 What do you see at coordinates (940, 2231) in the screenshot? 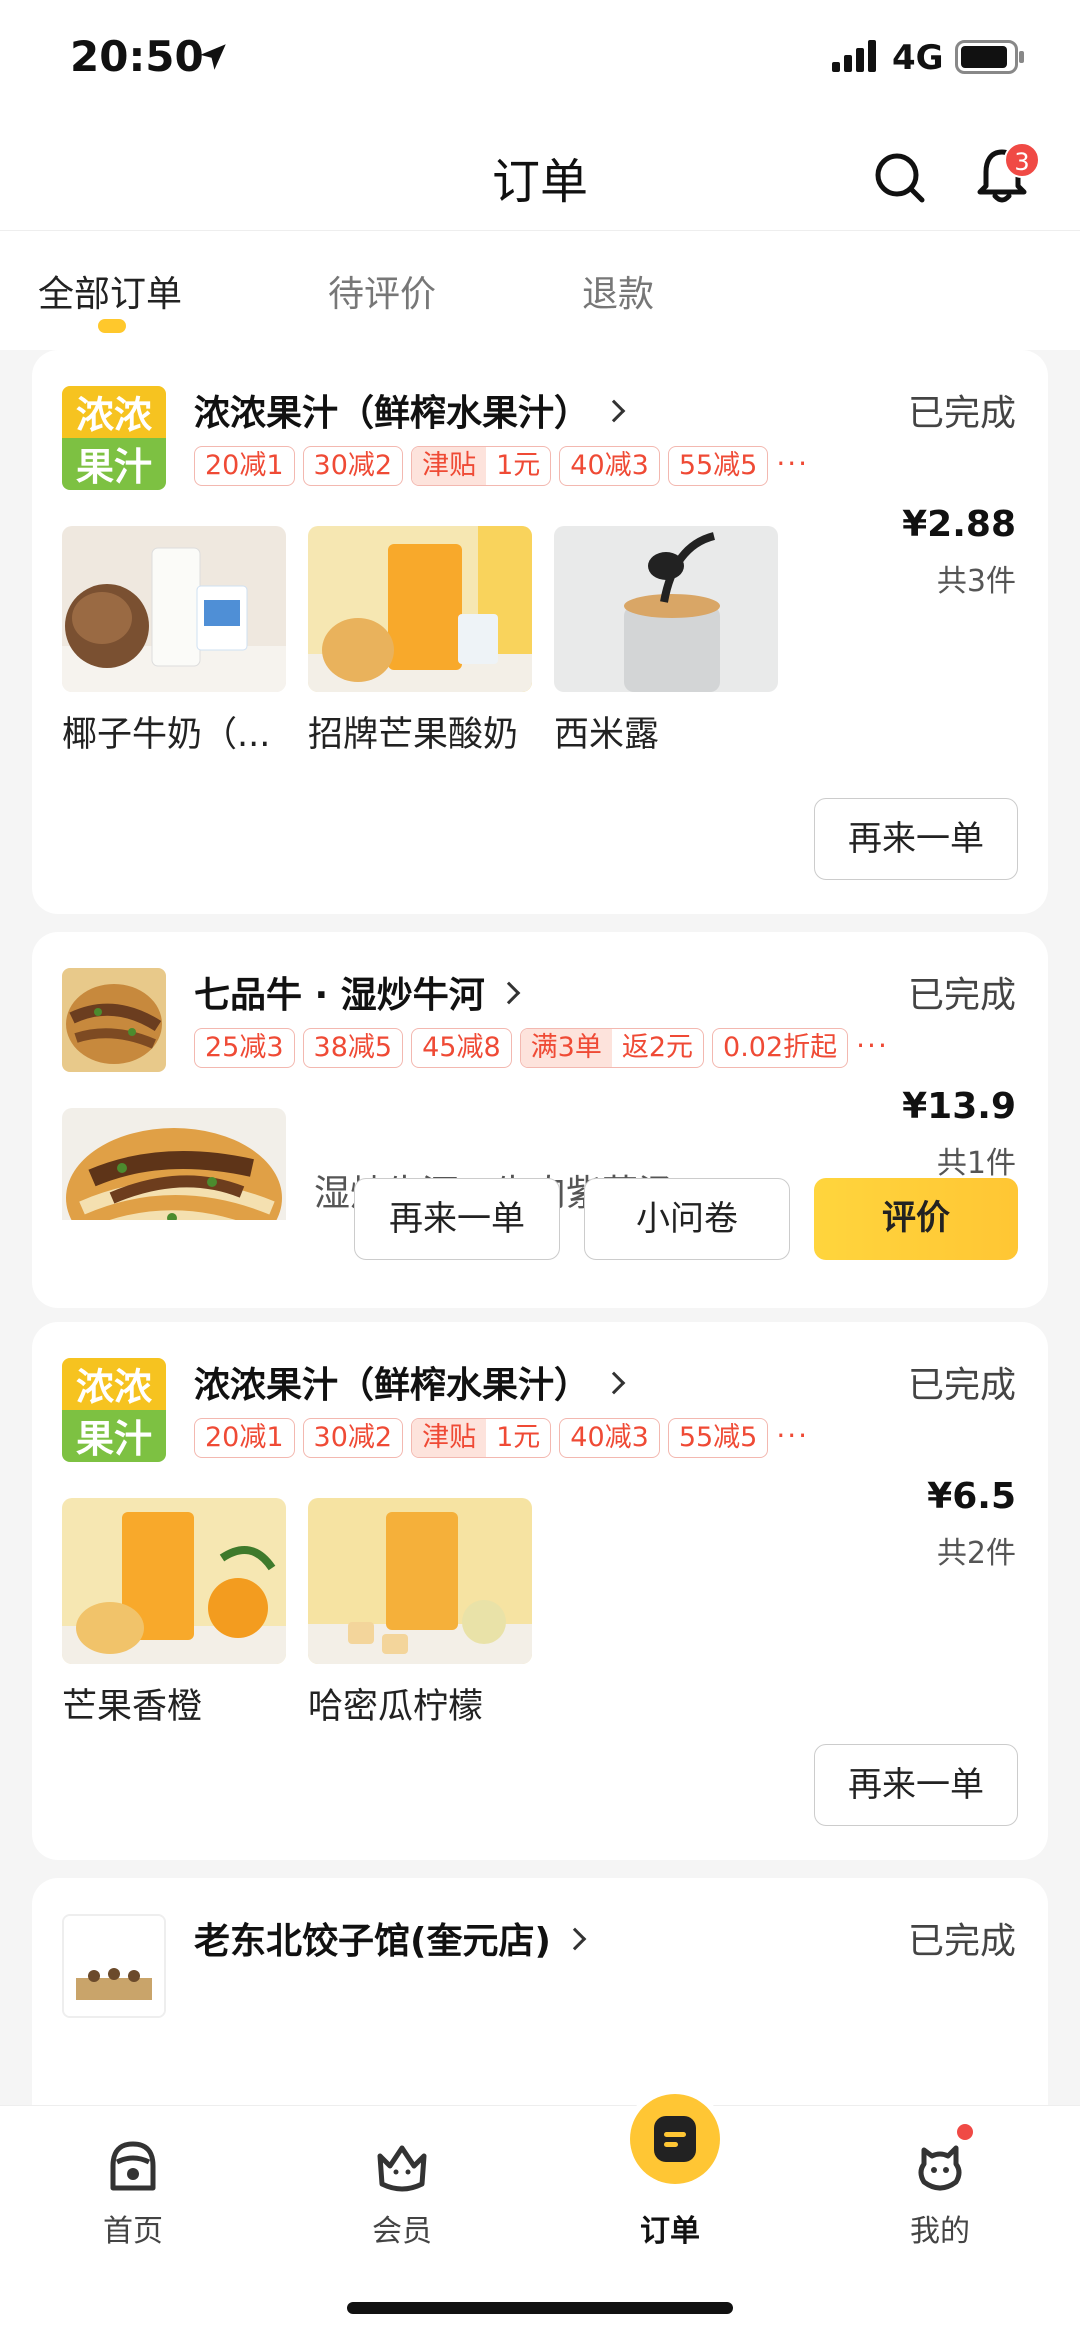
I see `nav-label: 我的` at bounding box center [940, 2231].